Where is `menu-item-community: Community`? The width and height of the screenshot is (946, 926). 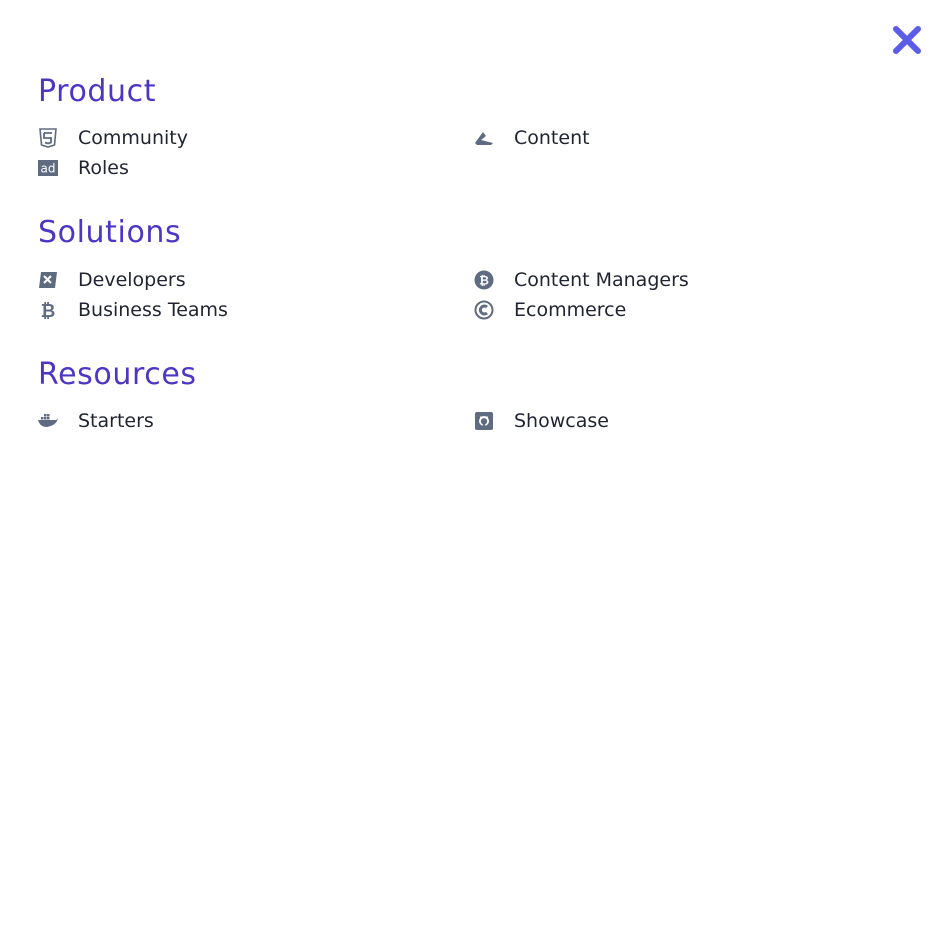
menu-item-community: Community is located at coordinates (113, 138).